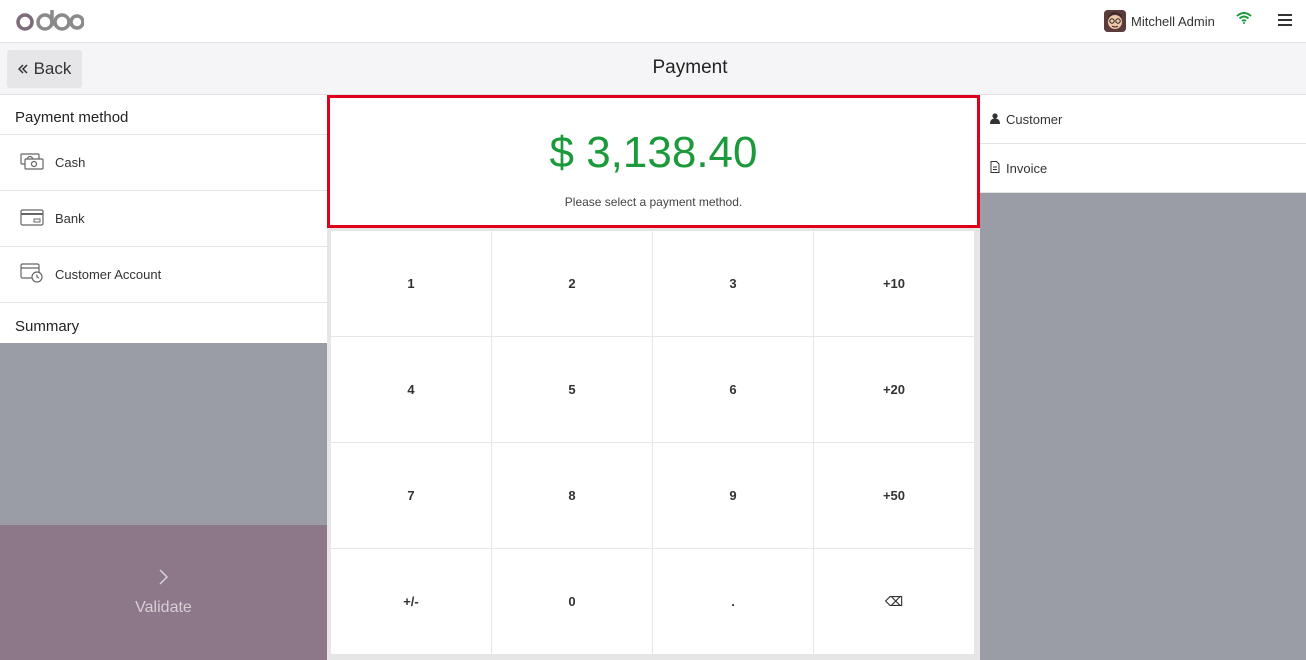 Image resolution: width=1306 pixels, height=660 pixels. What do you see at coordinates (894, 601) in the screenshot?
I see `backspace-icon: ⌫` at bounding box center [894, 601].